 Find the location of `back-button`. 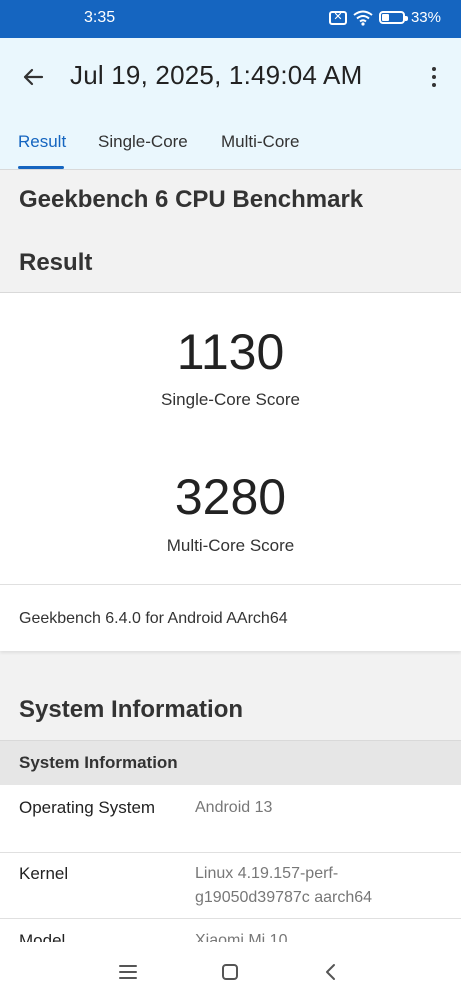

back-button is located at coordinates (33, 77).